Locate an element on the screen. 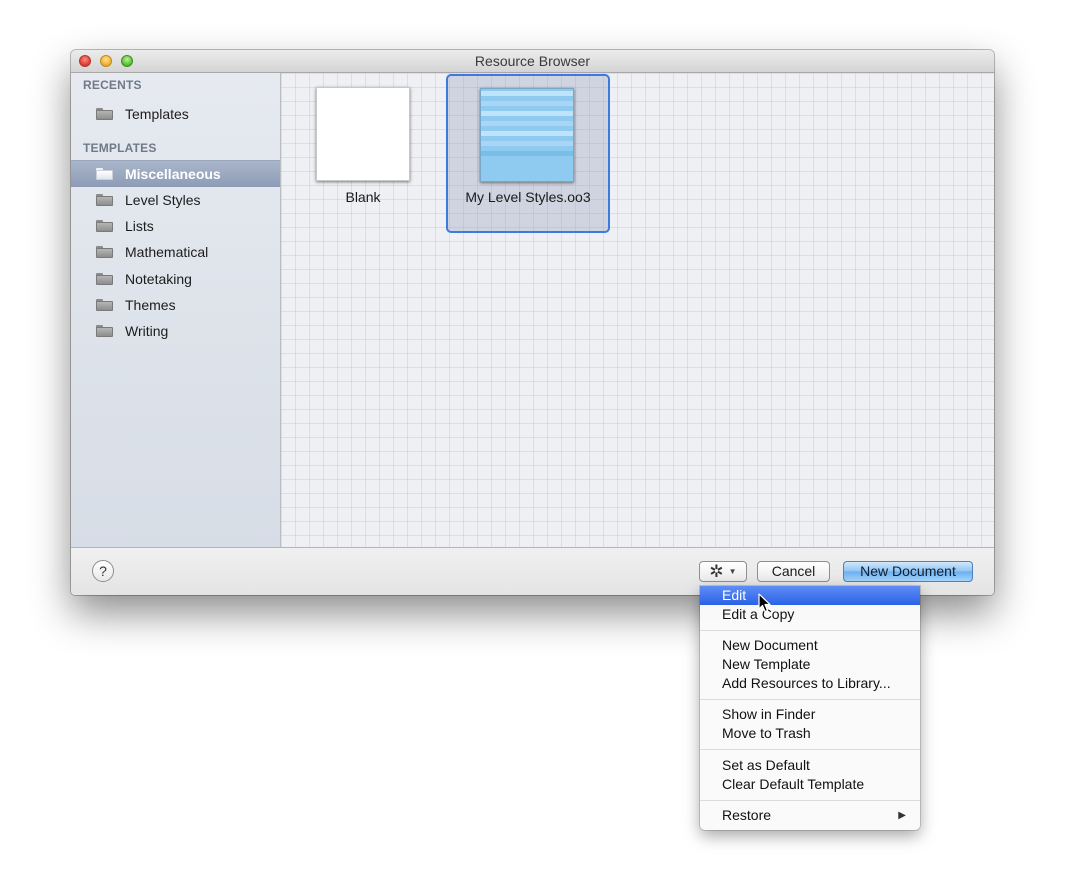 The width and height of the screenshot is (1080, 873). sidebar-item-recent-templates: Templates is located at coordinates (175, 114).